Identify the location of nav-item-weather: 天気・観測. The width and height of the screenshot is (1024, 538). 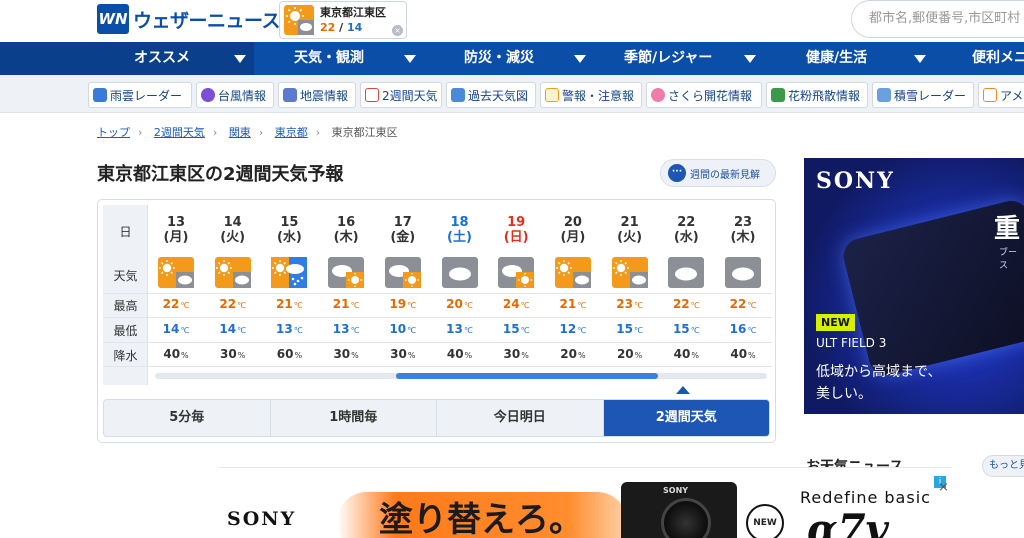
(339, 58).